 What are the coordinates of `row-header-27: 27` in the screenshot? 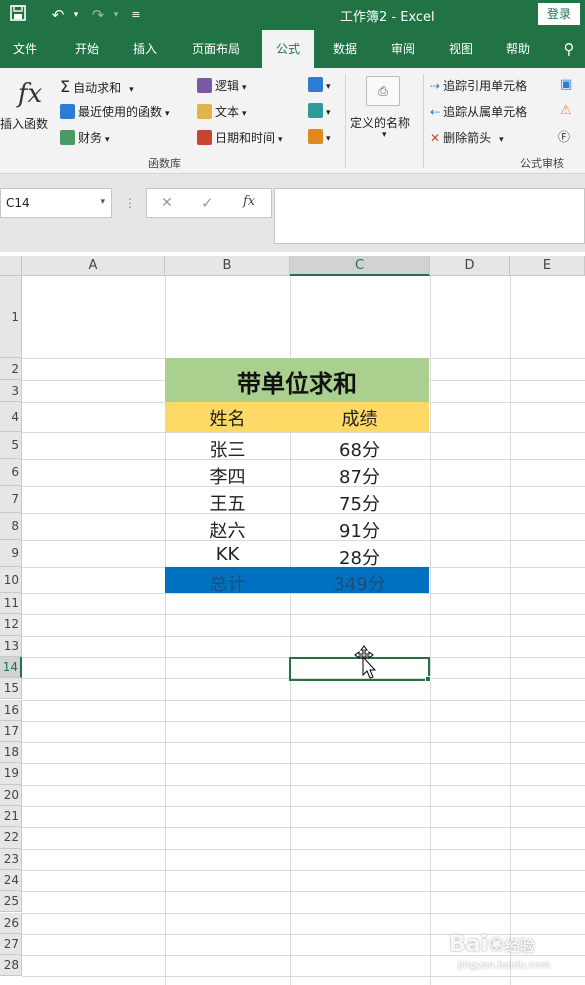 It's located at (11, 944).